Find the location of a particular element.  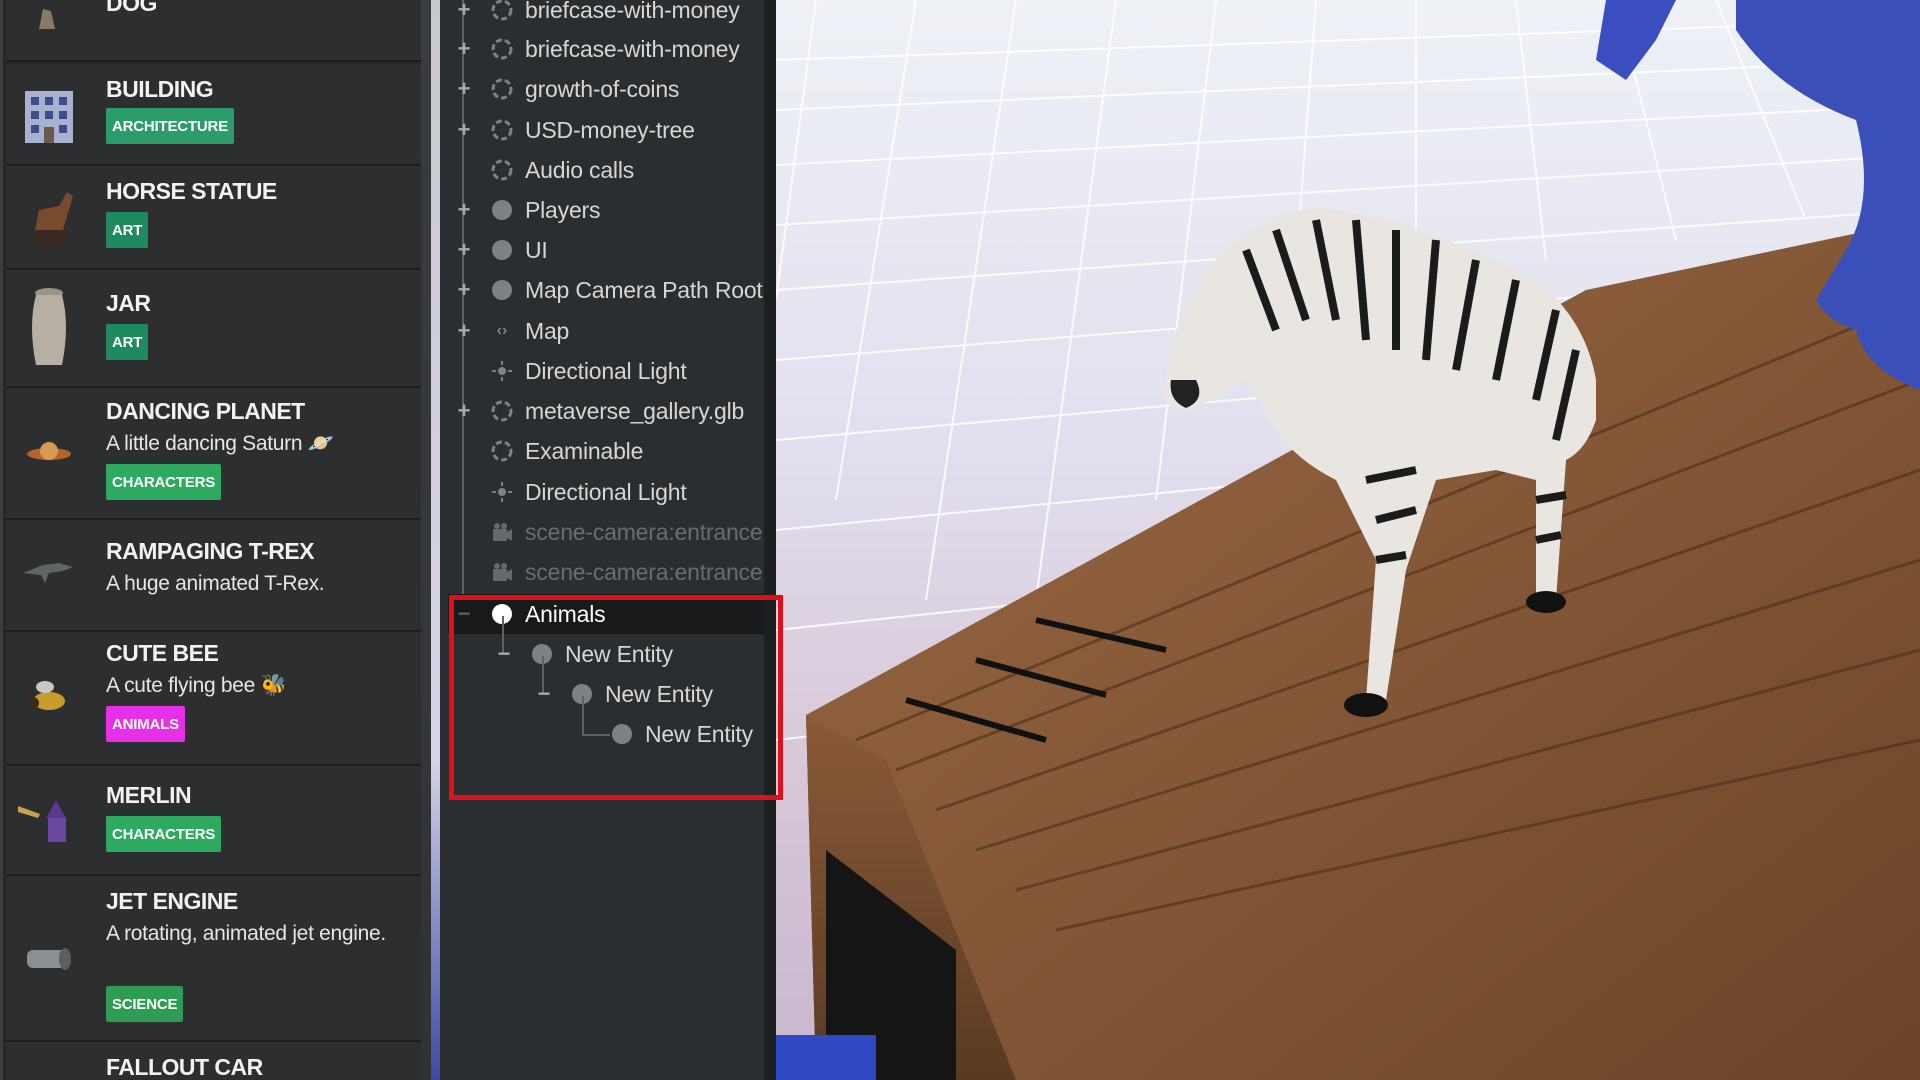

node-label: metaverse_gallery.glb is located at coordinates (635, 410).